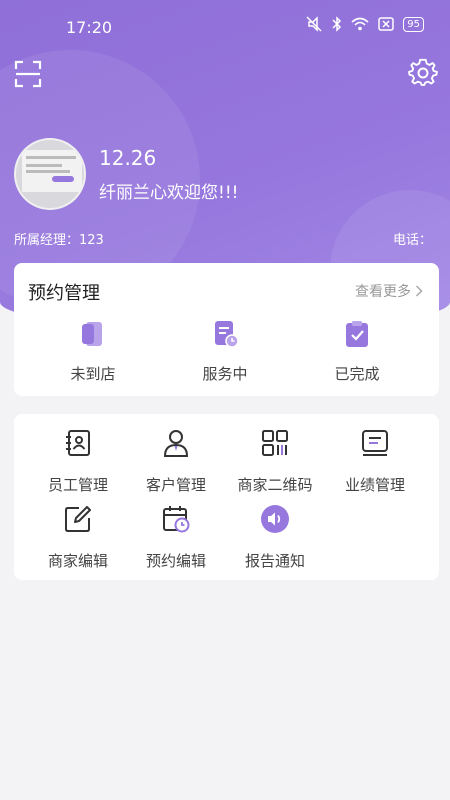 This screenshot has height=800, width=450. I want to click on staff-book-icon, so click(78, 443).